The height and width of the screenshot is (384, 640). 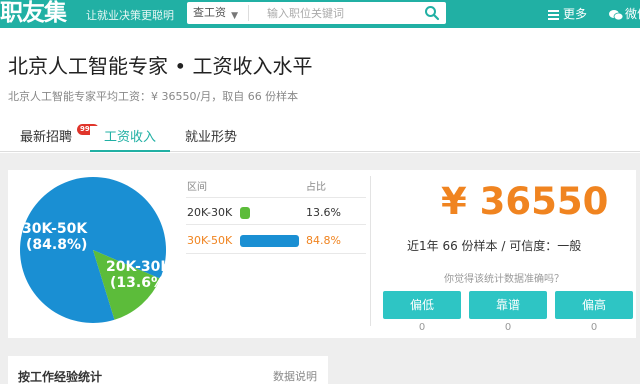 What do you see at coordinates (432, 13) in the screenshot?
I see `search-icon` at bounding box center [432, 13].